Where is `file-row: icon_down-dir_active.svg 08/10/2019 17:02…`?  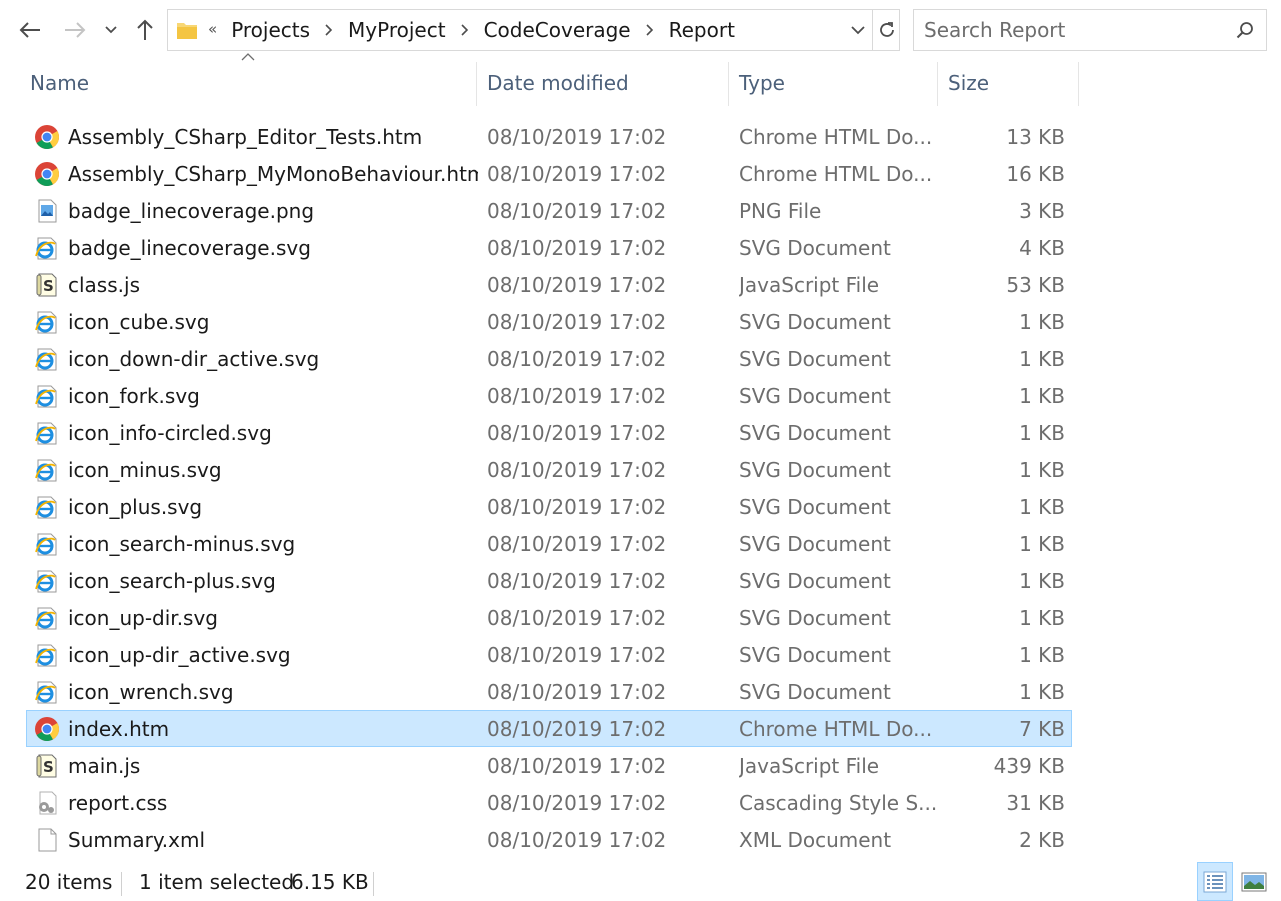 file-row: icon_down-dir_active.svg 08/10/2019 17:02… is located at coordinates (549, 358).